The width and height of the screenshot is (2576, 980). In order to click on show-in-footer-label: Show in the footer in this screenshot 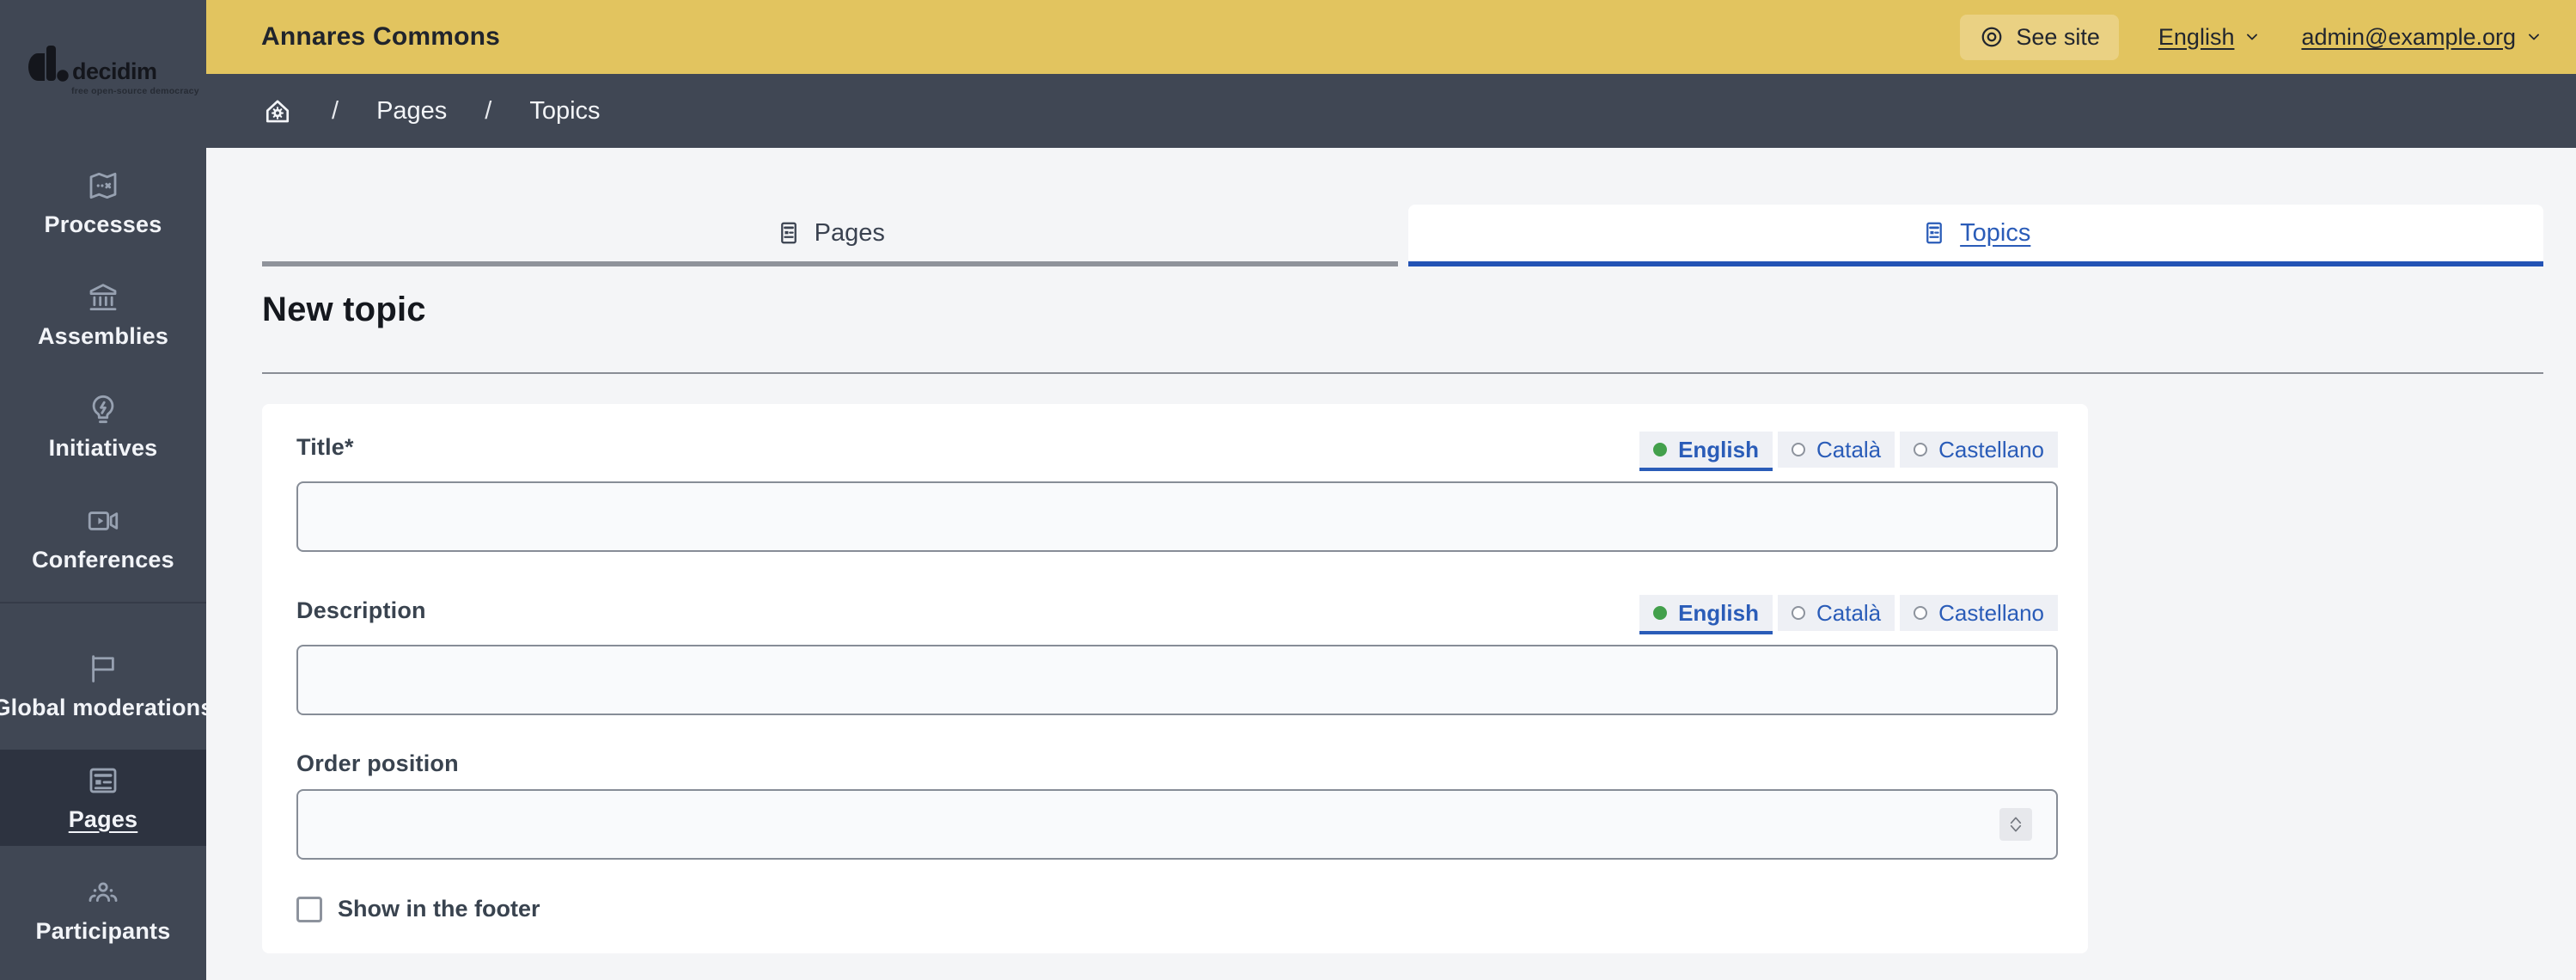, I will do `click(439, 909)`.